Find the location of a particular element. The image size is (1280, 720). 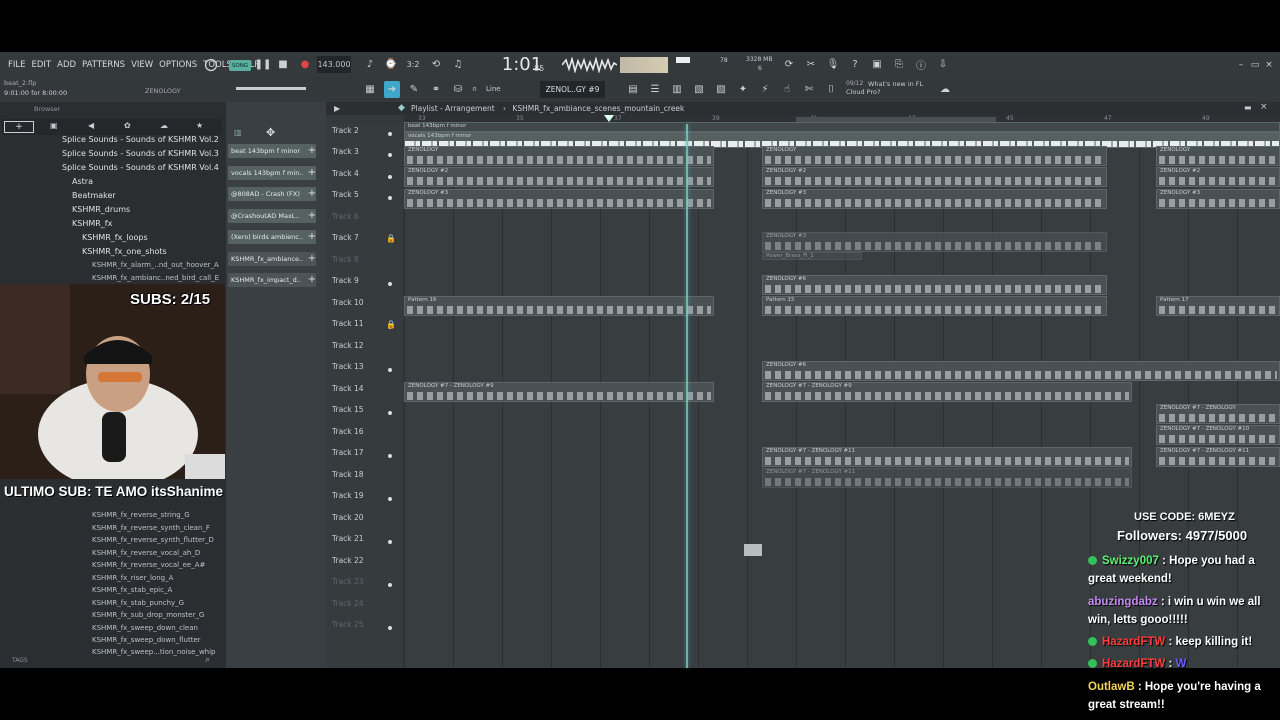

download-icon: ⇩ is located at coordinates (943, 64).